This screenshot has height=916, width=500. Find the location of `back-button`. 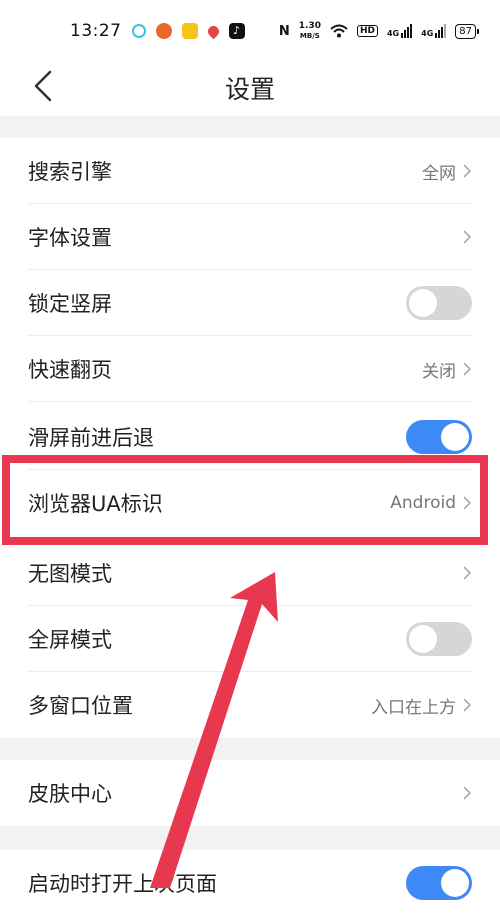

back-button is located at coordinates (48, 86).